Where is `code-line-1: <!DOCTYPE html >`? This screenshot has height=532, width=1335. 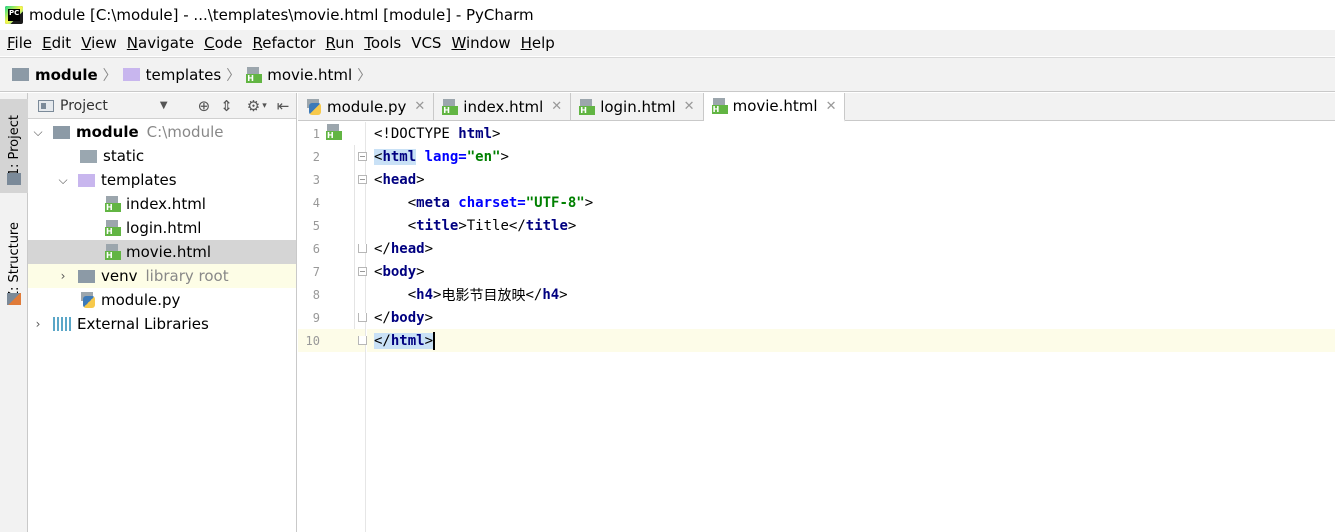
code-line-1: <!DOCTYPE html > is located at coordinates (437, 133).